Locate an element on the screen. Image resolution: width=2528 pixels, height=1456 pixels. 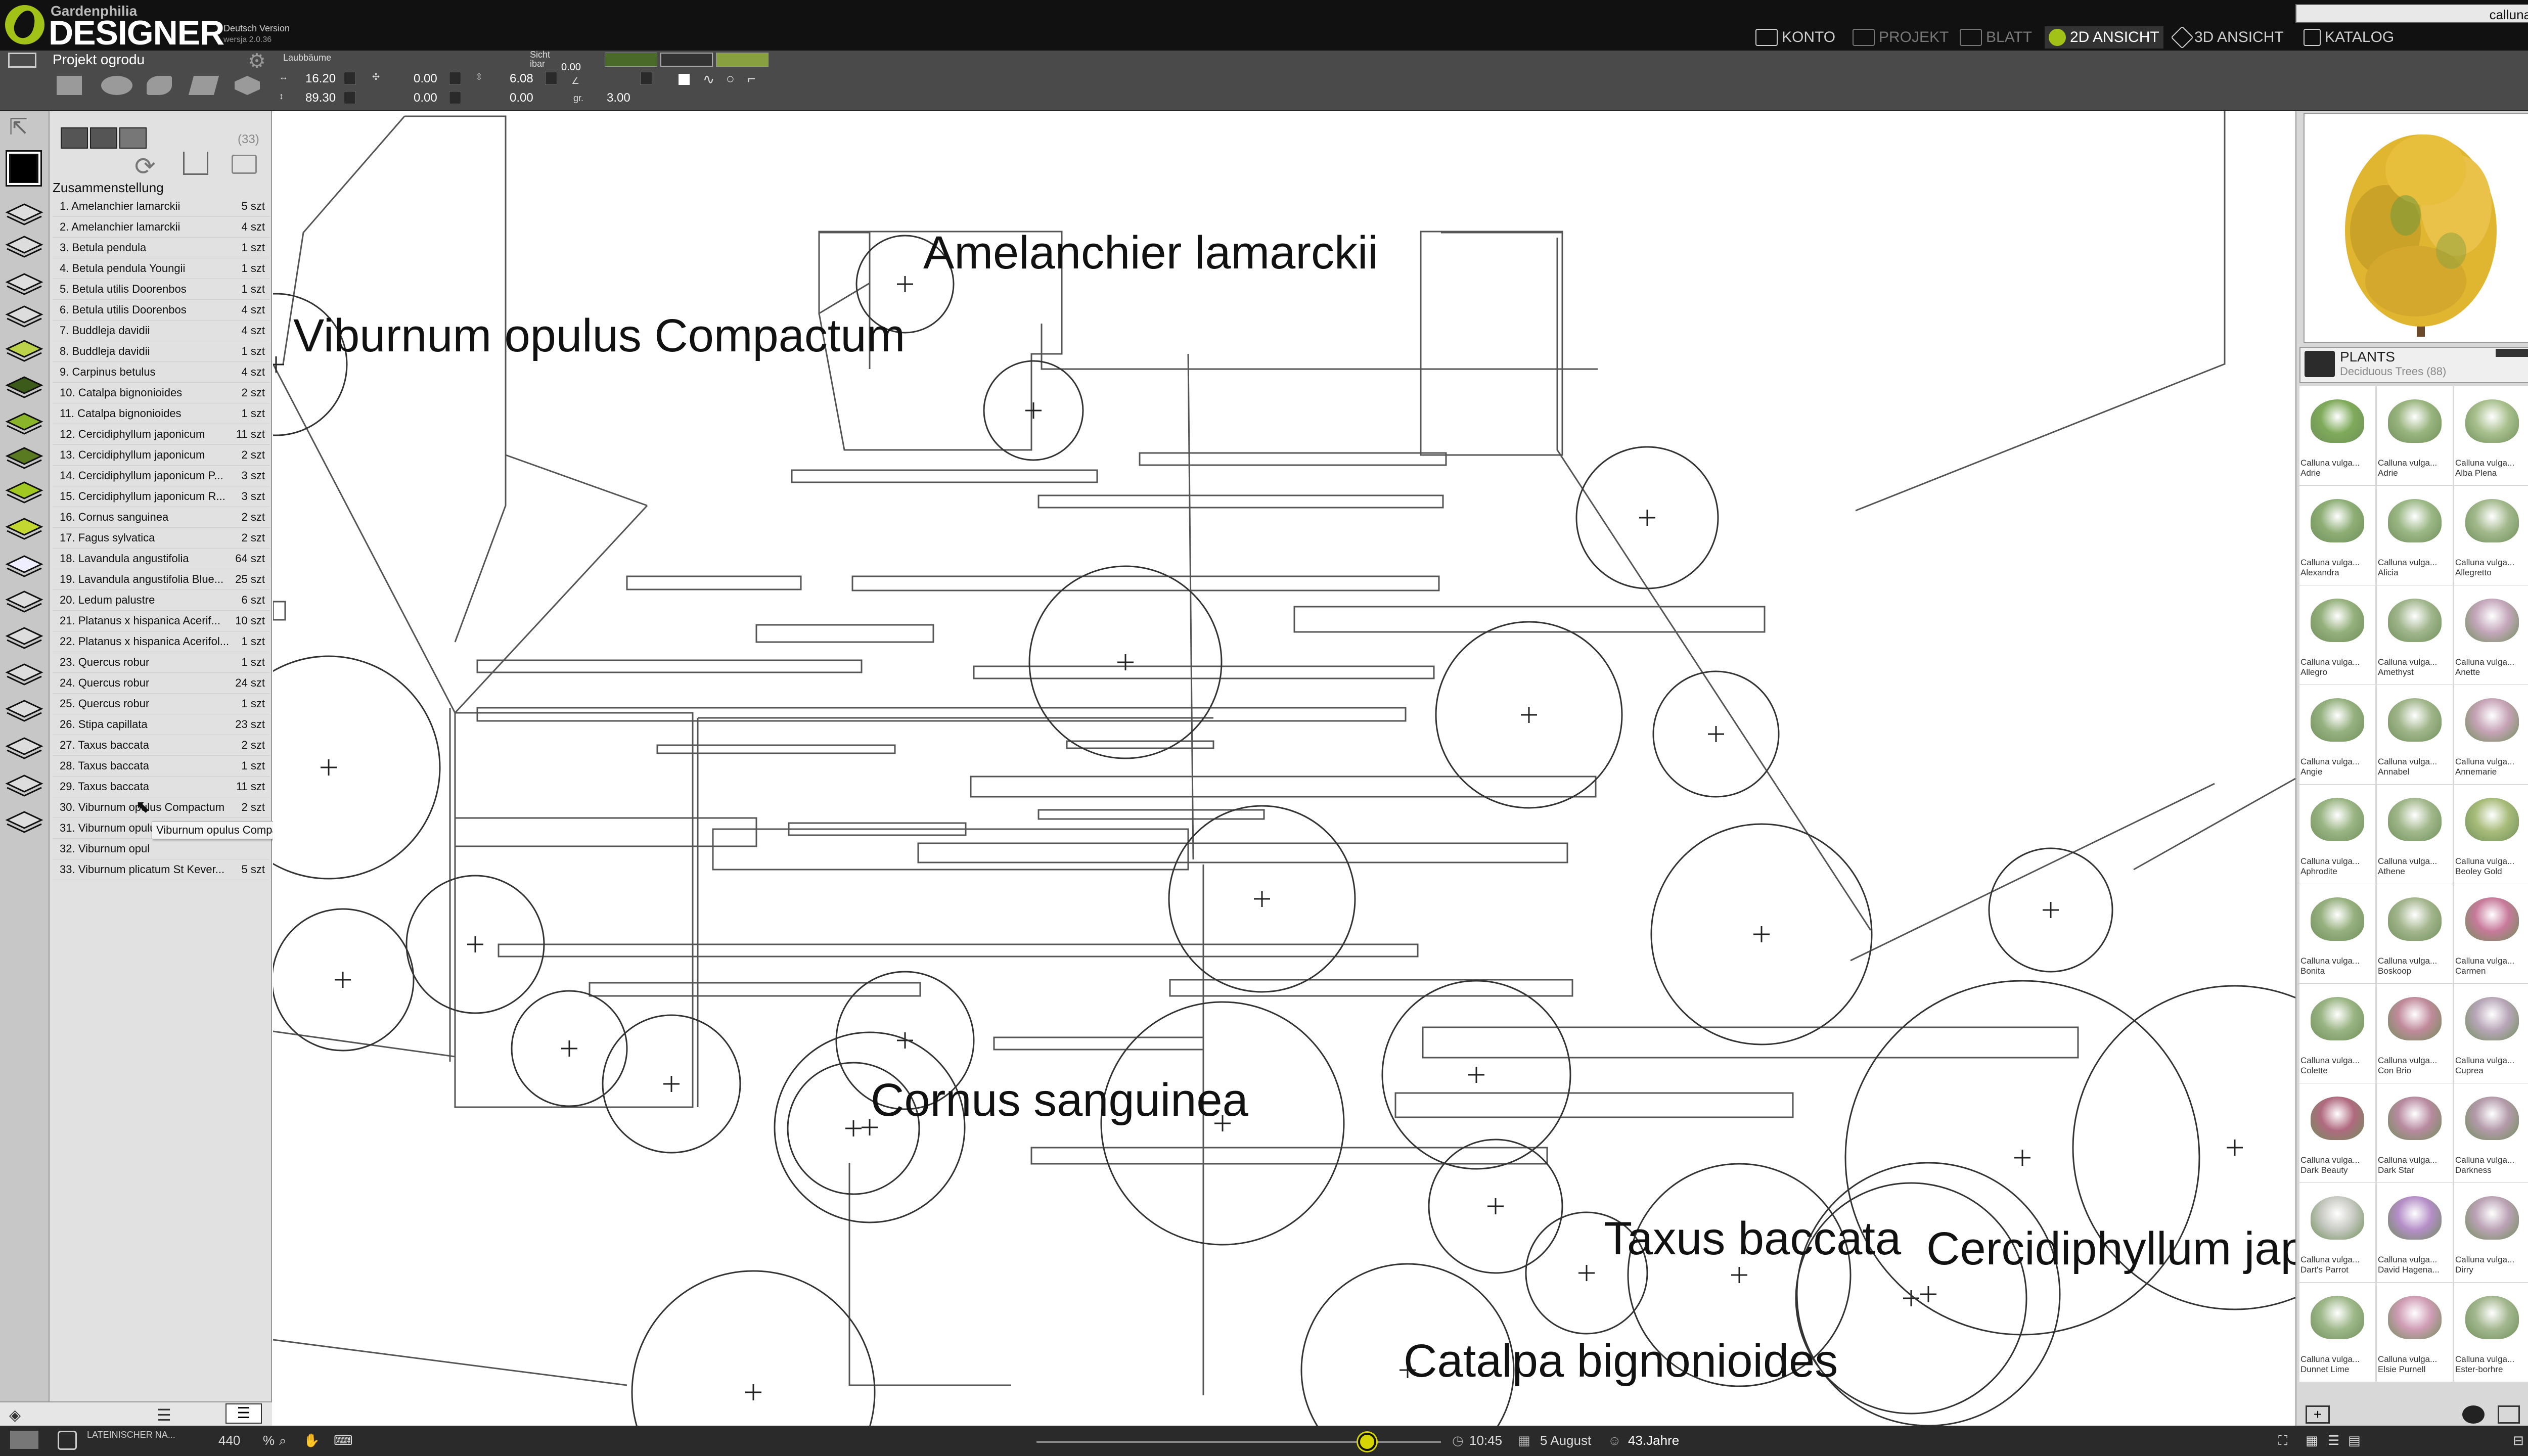
nav-2d-ansicht: 2D ANSICHT is located at coordinates (2104, 37).